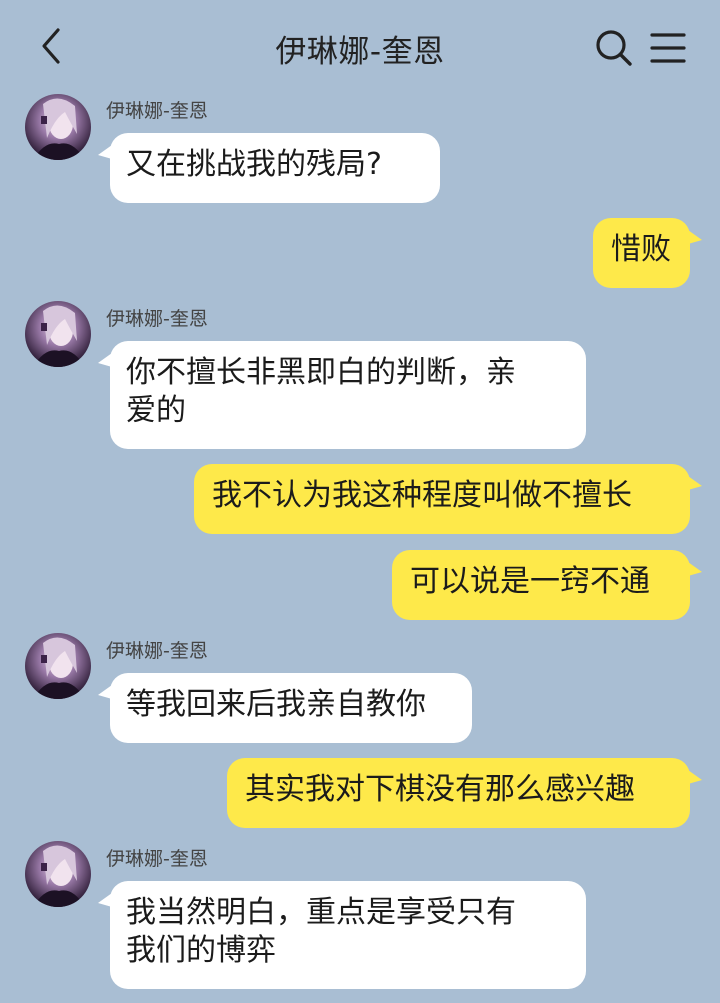  I want to click on message-text: 惜败, so click(641, 249).